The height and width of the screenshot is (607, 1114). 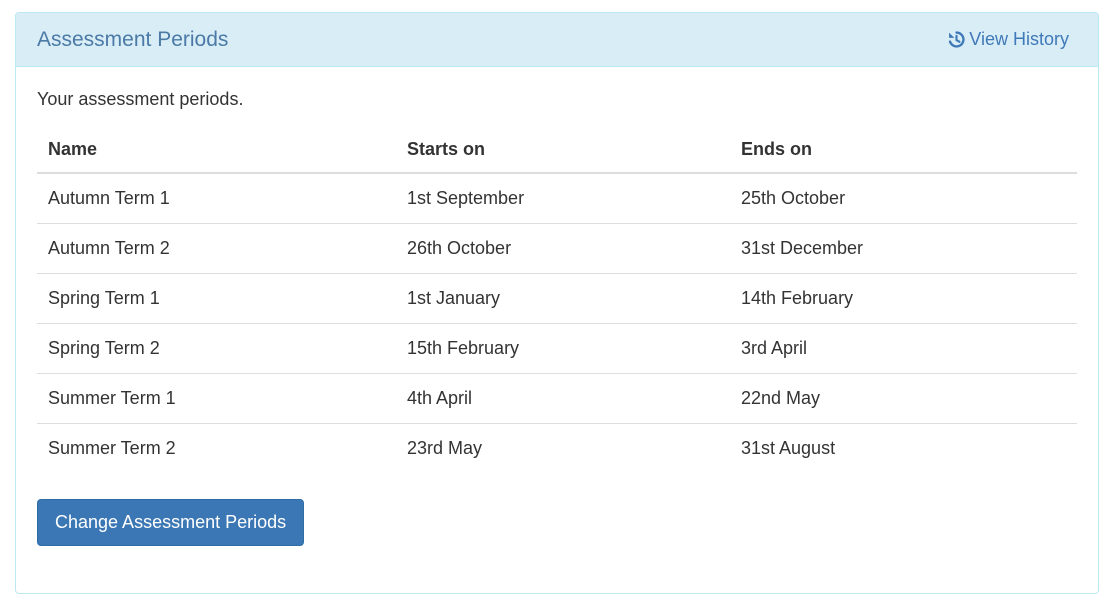 What do you see at coordinates (171, 522) in the screenshot?
I see `change-assessment-periods-button: Change Assessment Periods` at bounding box center [171, 522].